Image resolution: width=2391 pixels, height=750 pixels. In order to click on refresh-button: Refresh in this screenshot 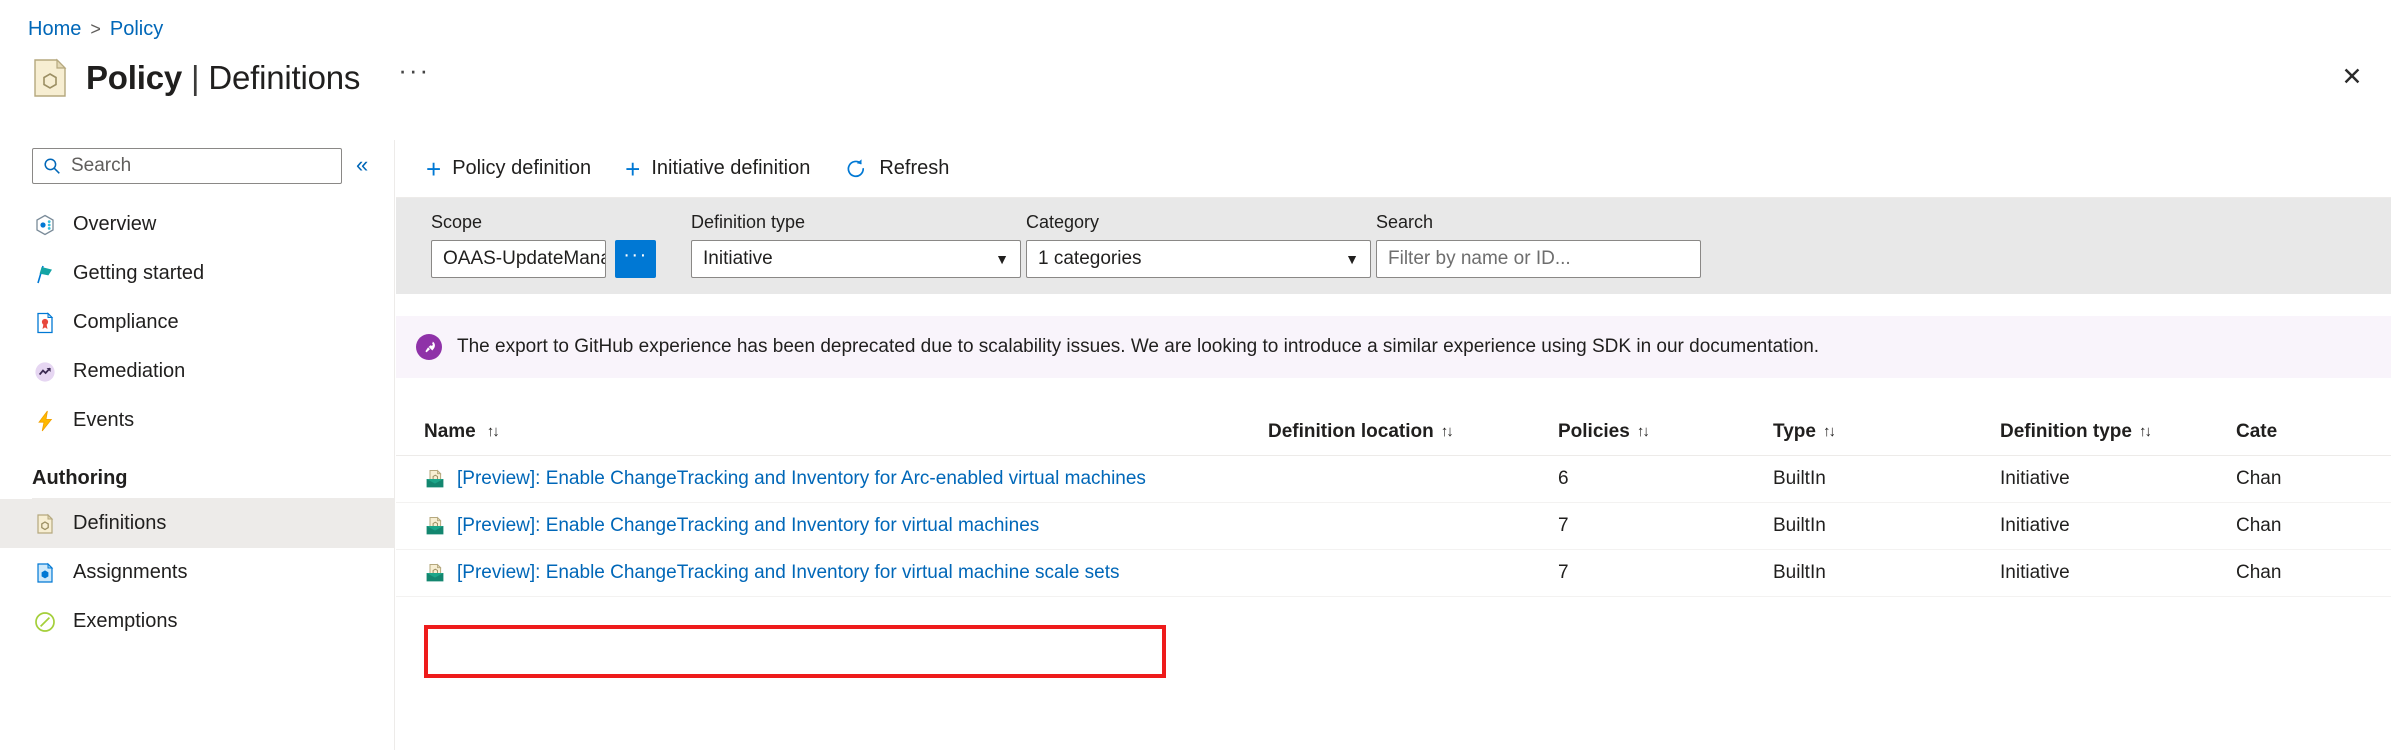, I will do `click(896, 169)`.